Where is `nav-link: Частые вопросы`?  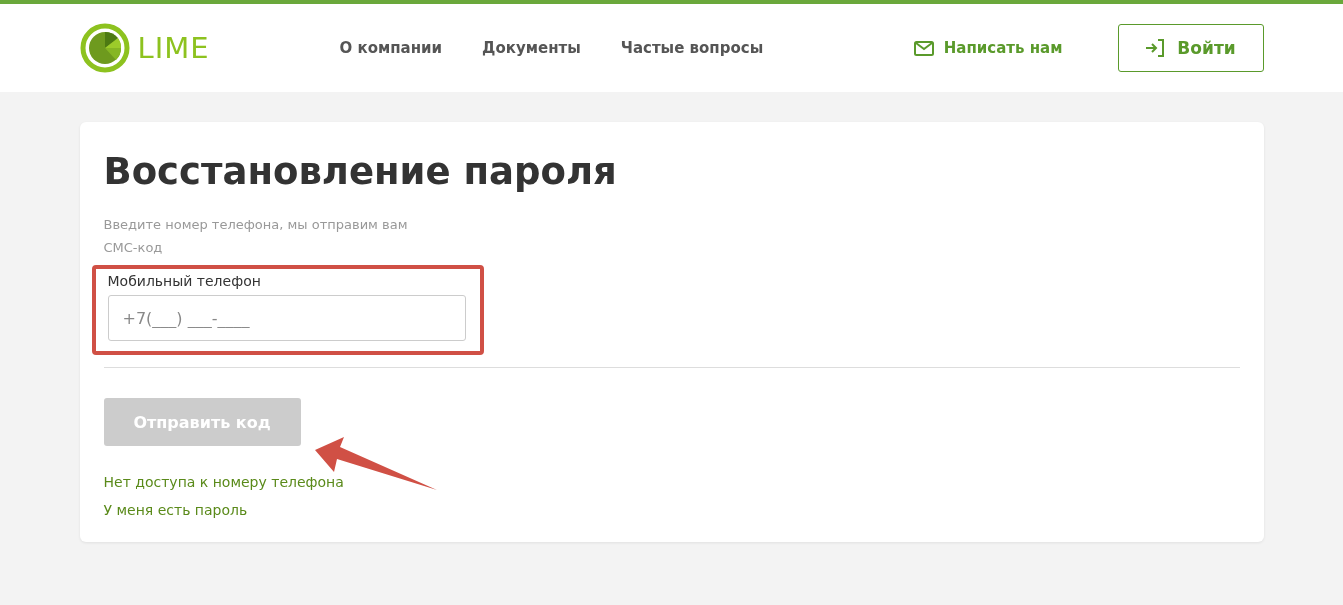
nav-link: Частые вопросы is located at coordinates (692, 48).